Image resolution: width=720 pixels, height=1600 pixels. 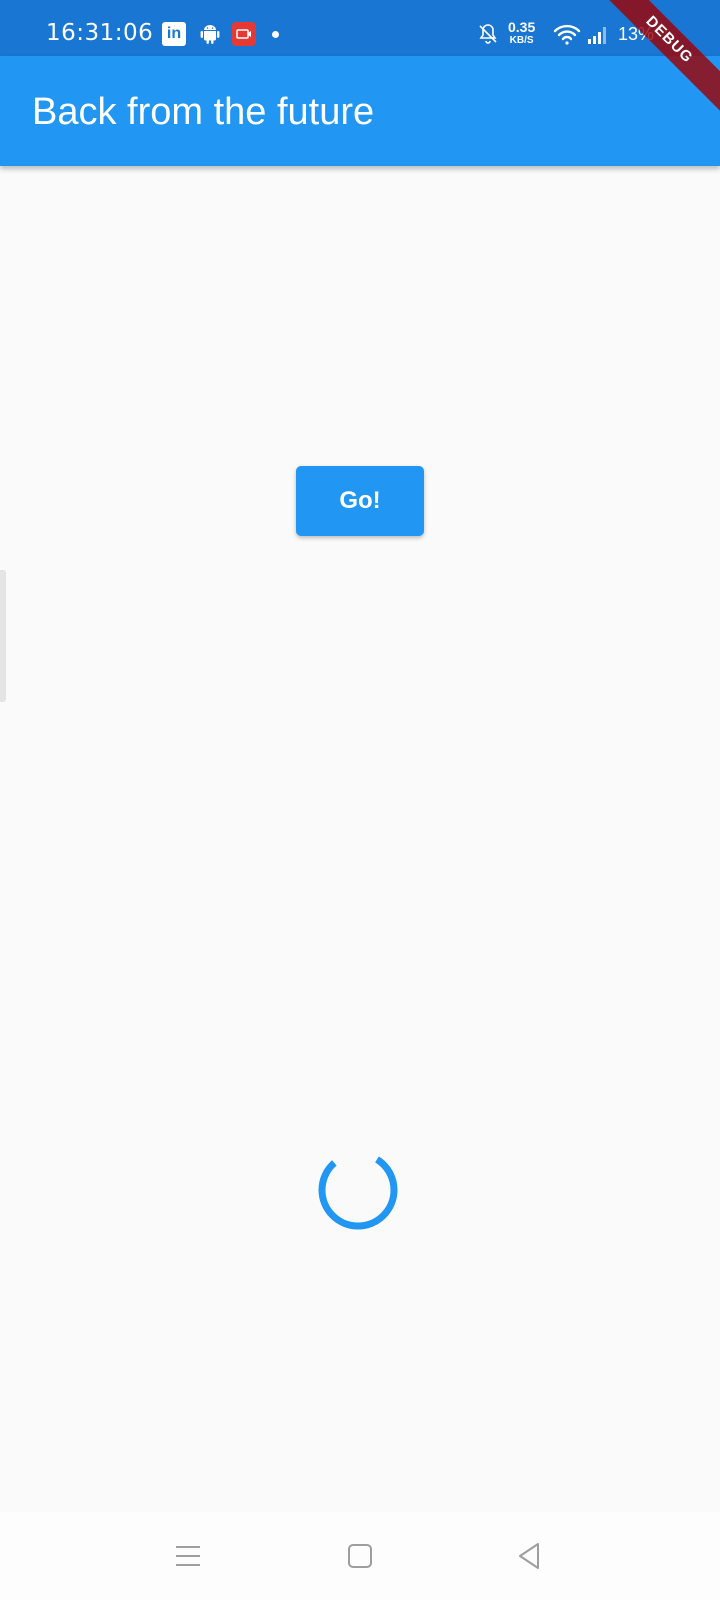 I want to click on circular-progress-icon, so click(x=358, y=1190).